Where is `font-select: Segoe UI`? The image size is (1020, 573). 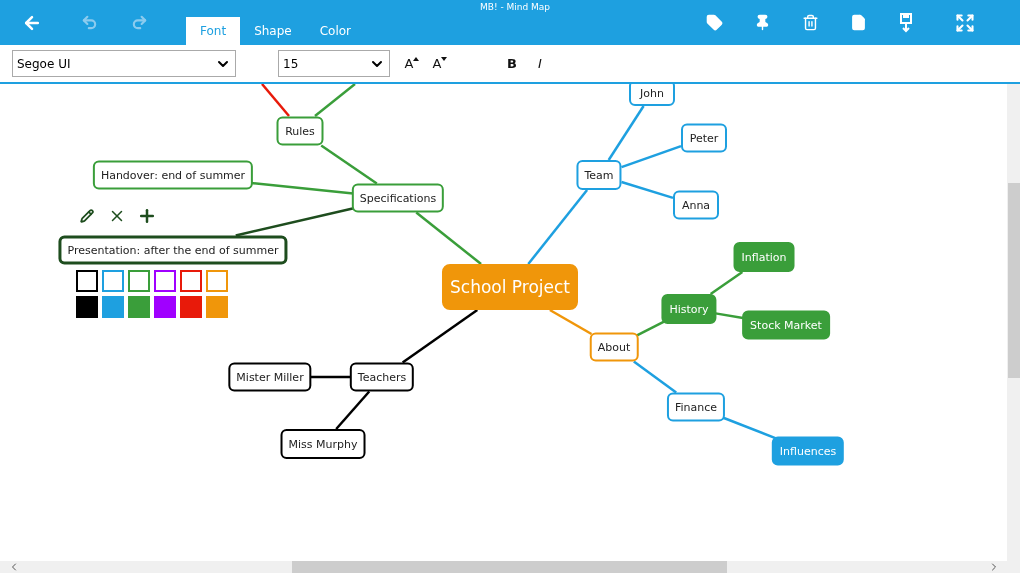 font-select: Segoe UI is located at coordinates (124, 63).